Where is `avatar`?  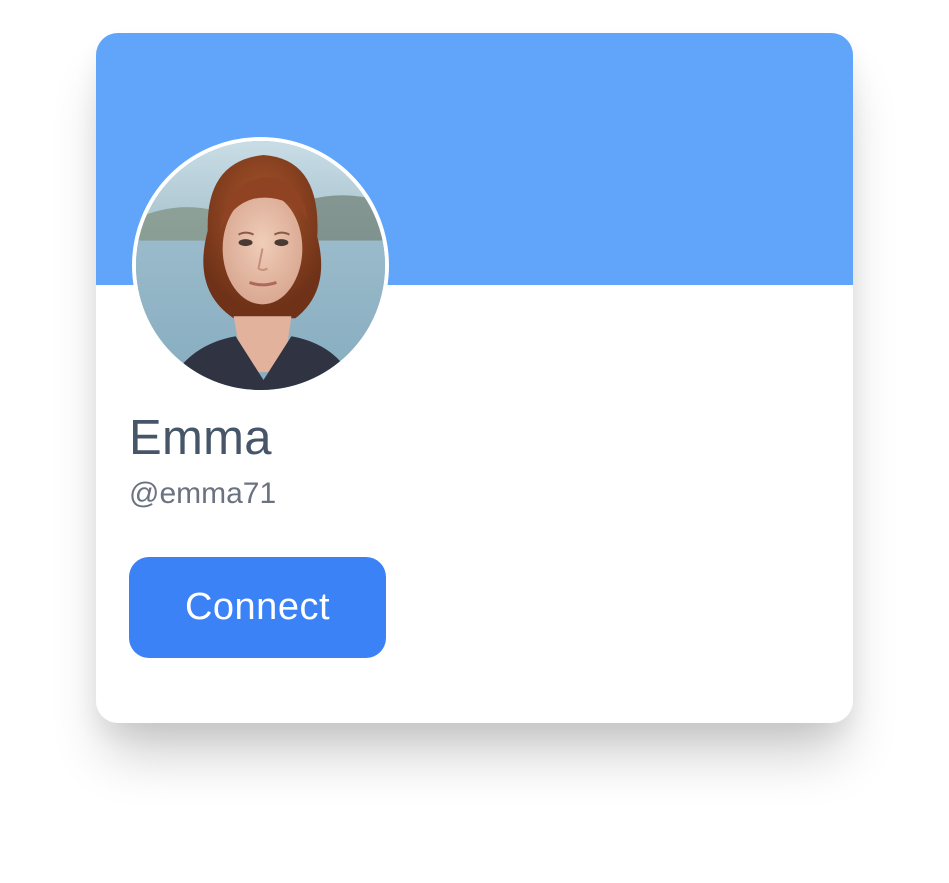
avatar is located at coordinates (260, 265).